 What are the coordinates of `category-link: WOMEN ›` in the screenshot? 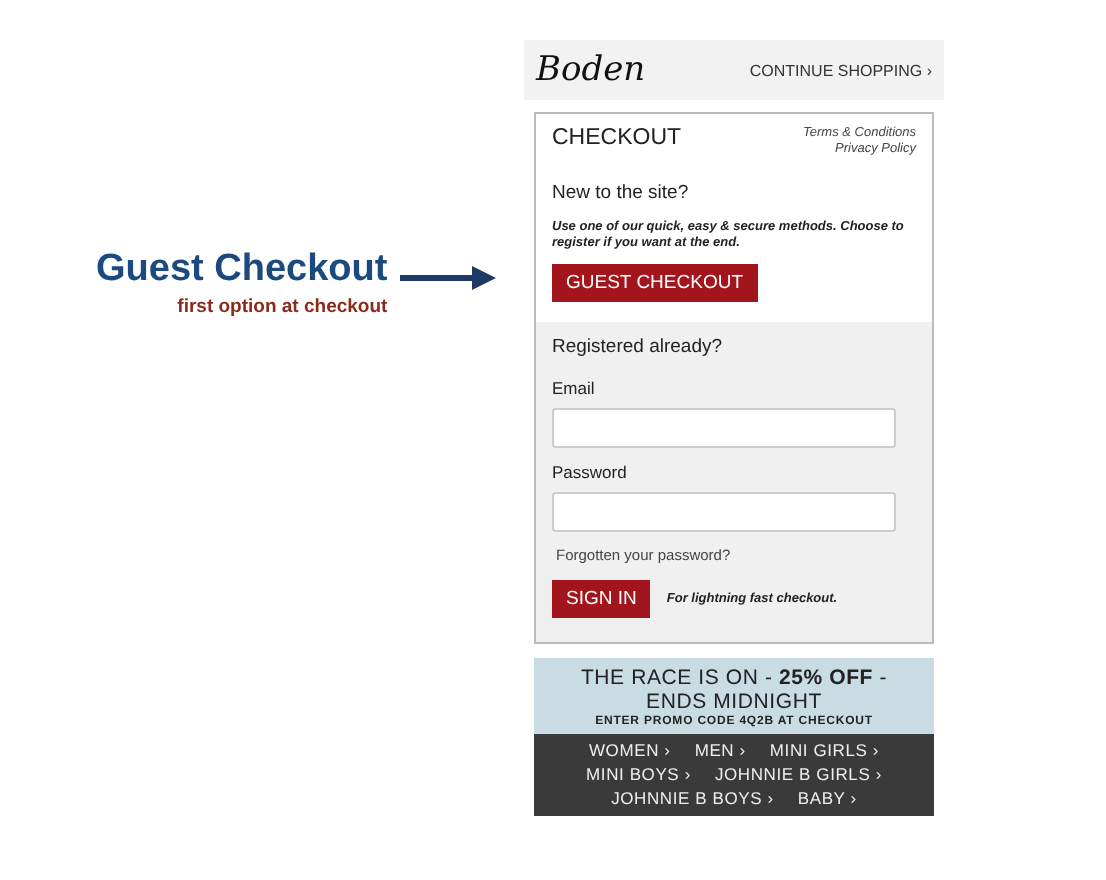 It's located at (629, 749).